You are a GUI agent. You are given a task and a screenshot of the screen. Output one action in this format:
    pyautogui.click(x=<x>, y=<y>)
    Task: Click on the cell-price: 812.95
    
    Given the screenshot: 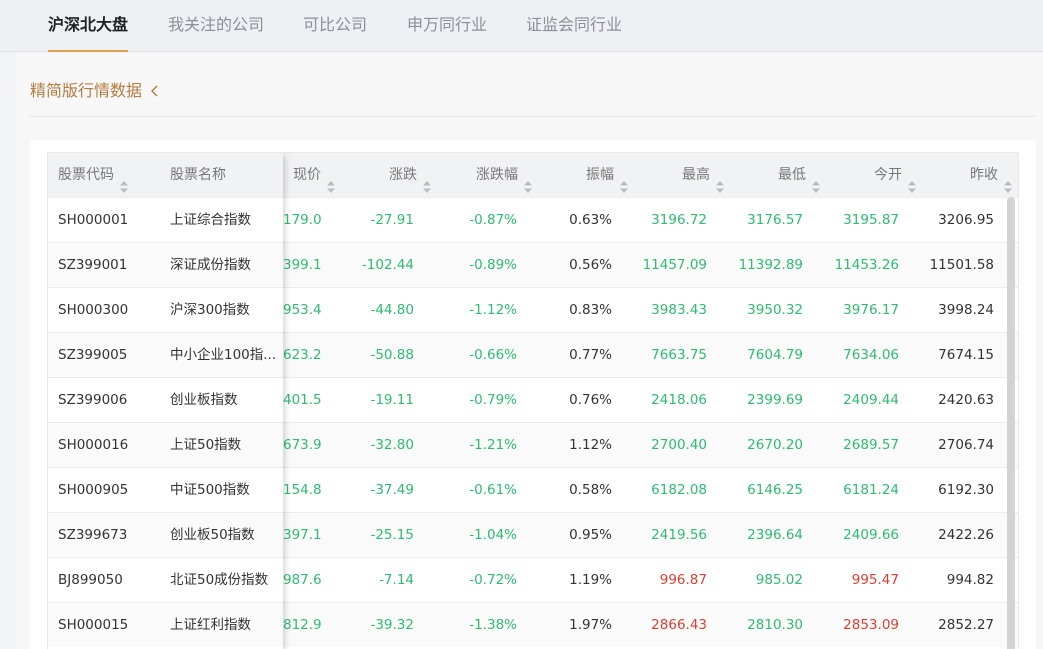 What is the action you would take?
    pyautogui.click(x=302, y=625)
    